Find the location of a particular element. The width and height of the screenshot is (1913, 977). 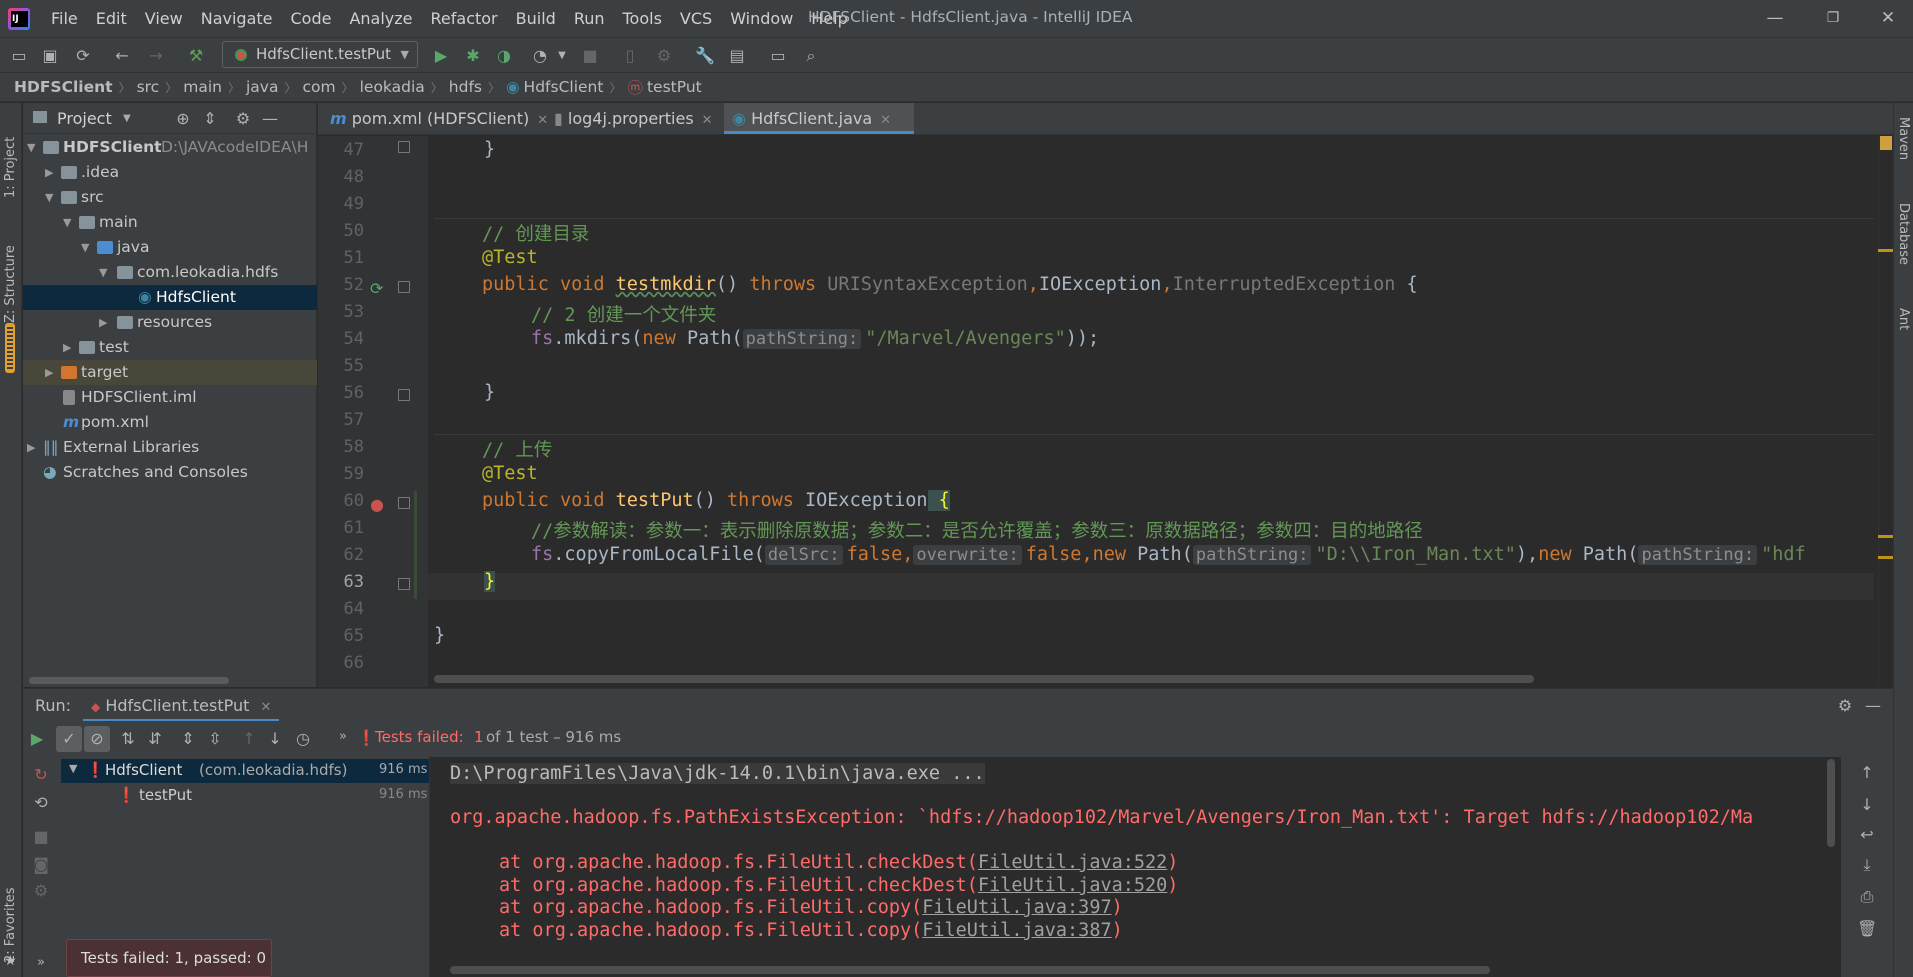

rerun-icon: ▶ is located at coordinates (37, 738).